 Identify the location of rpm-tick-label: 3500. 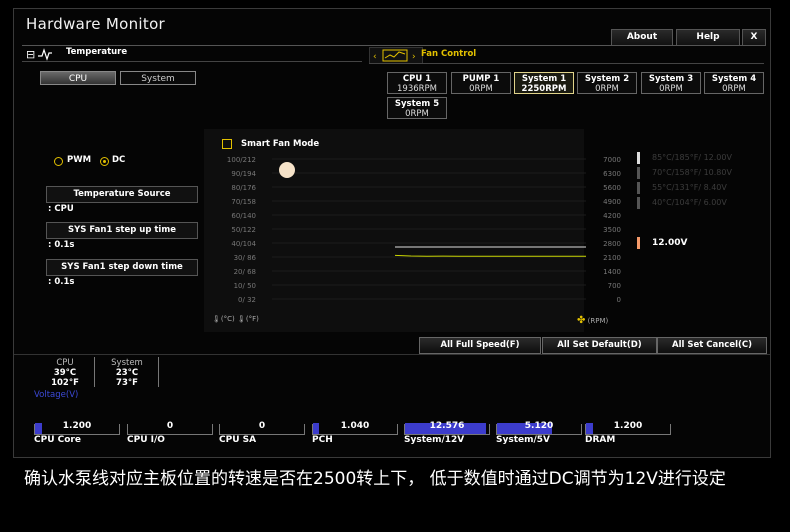
(612, 230).